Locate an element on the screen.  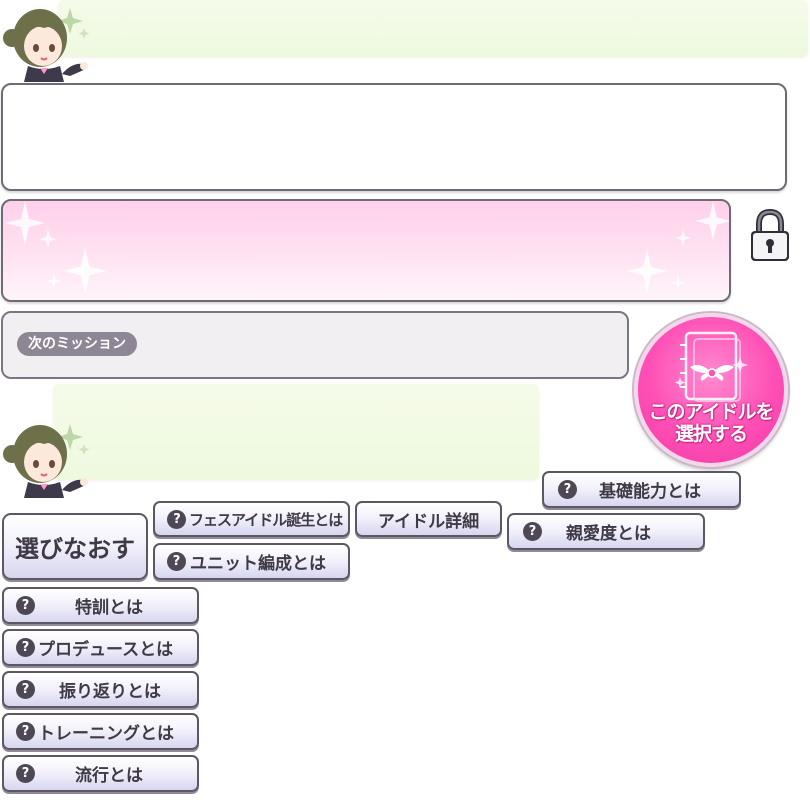
fes-idol-birth-help-button: ? フェスアイドル誕生とは is located at coordinates (251, 519).